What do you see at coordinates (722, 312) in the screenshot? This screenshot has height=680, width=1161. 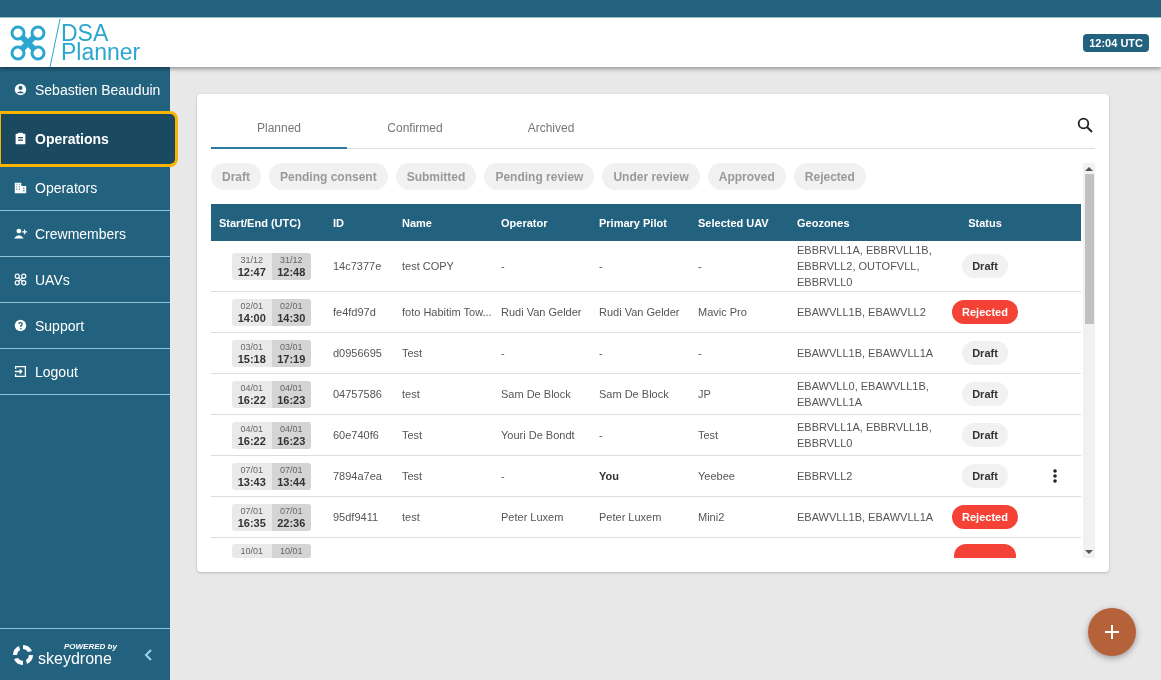 I see `table-cell: Mavic Pro` at bounding box center [722, 312].